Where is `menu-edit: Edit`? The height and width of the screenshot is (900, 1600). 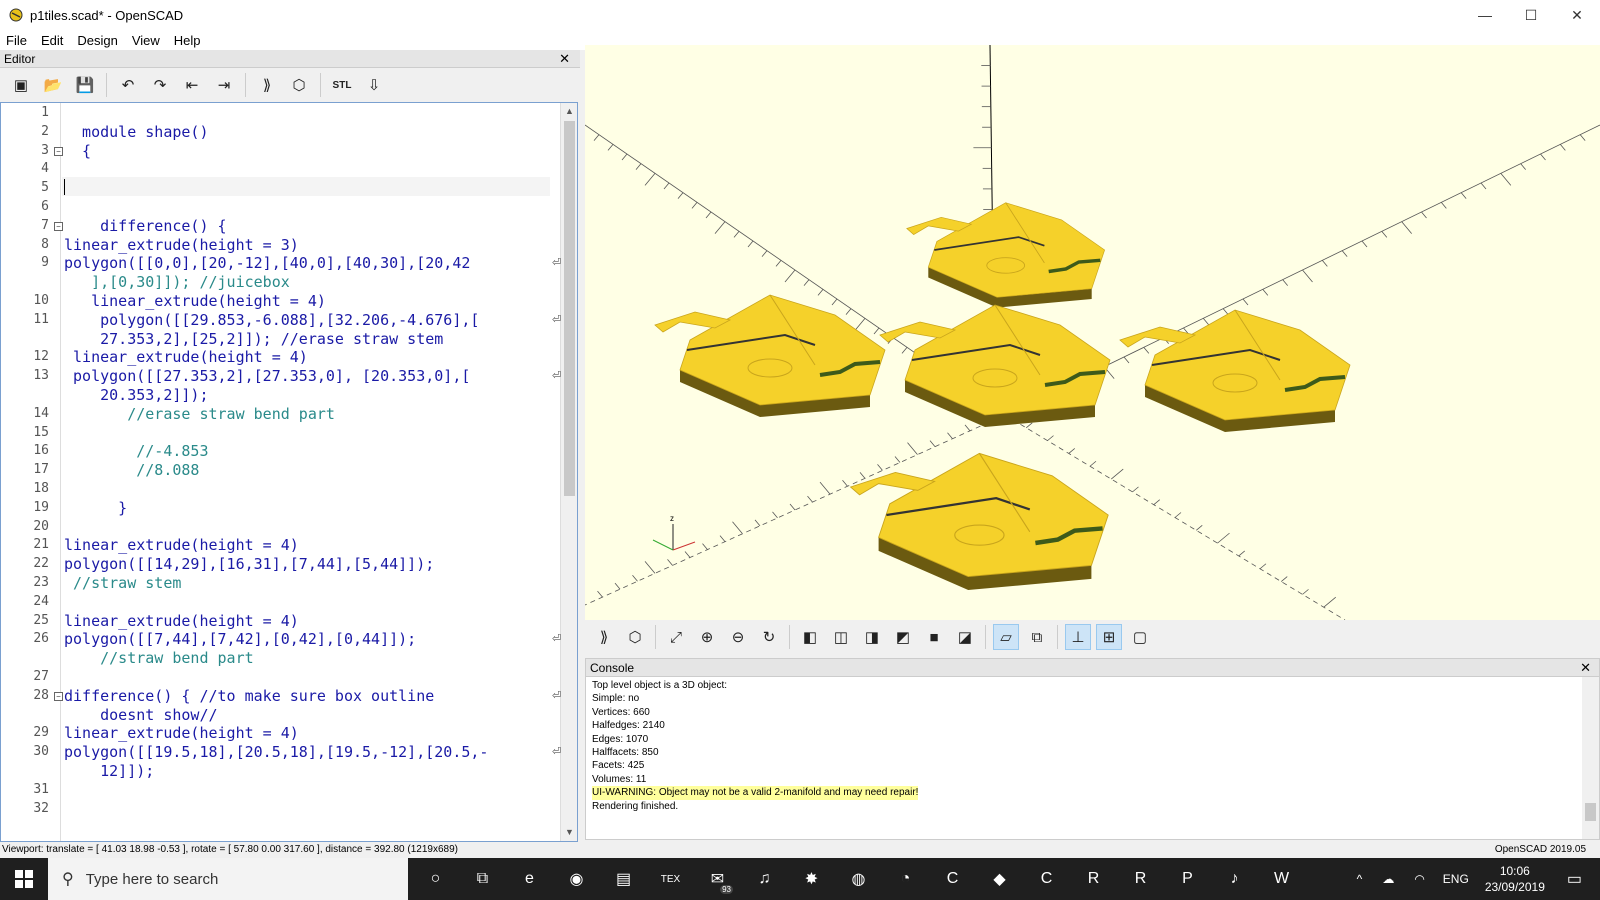 menu-edit: Edit is located at coordinates (53, 40).